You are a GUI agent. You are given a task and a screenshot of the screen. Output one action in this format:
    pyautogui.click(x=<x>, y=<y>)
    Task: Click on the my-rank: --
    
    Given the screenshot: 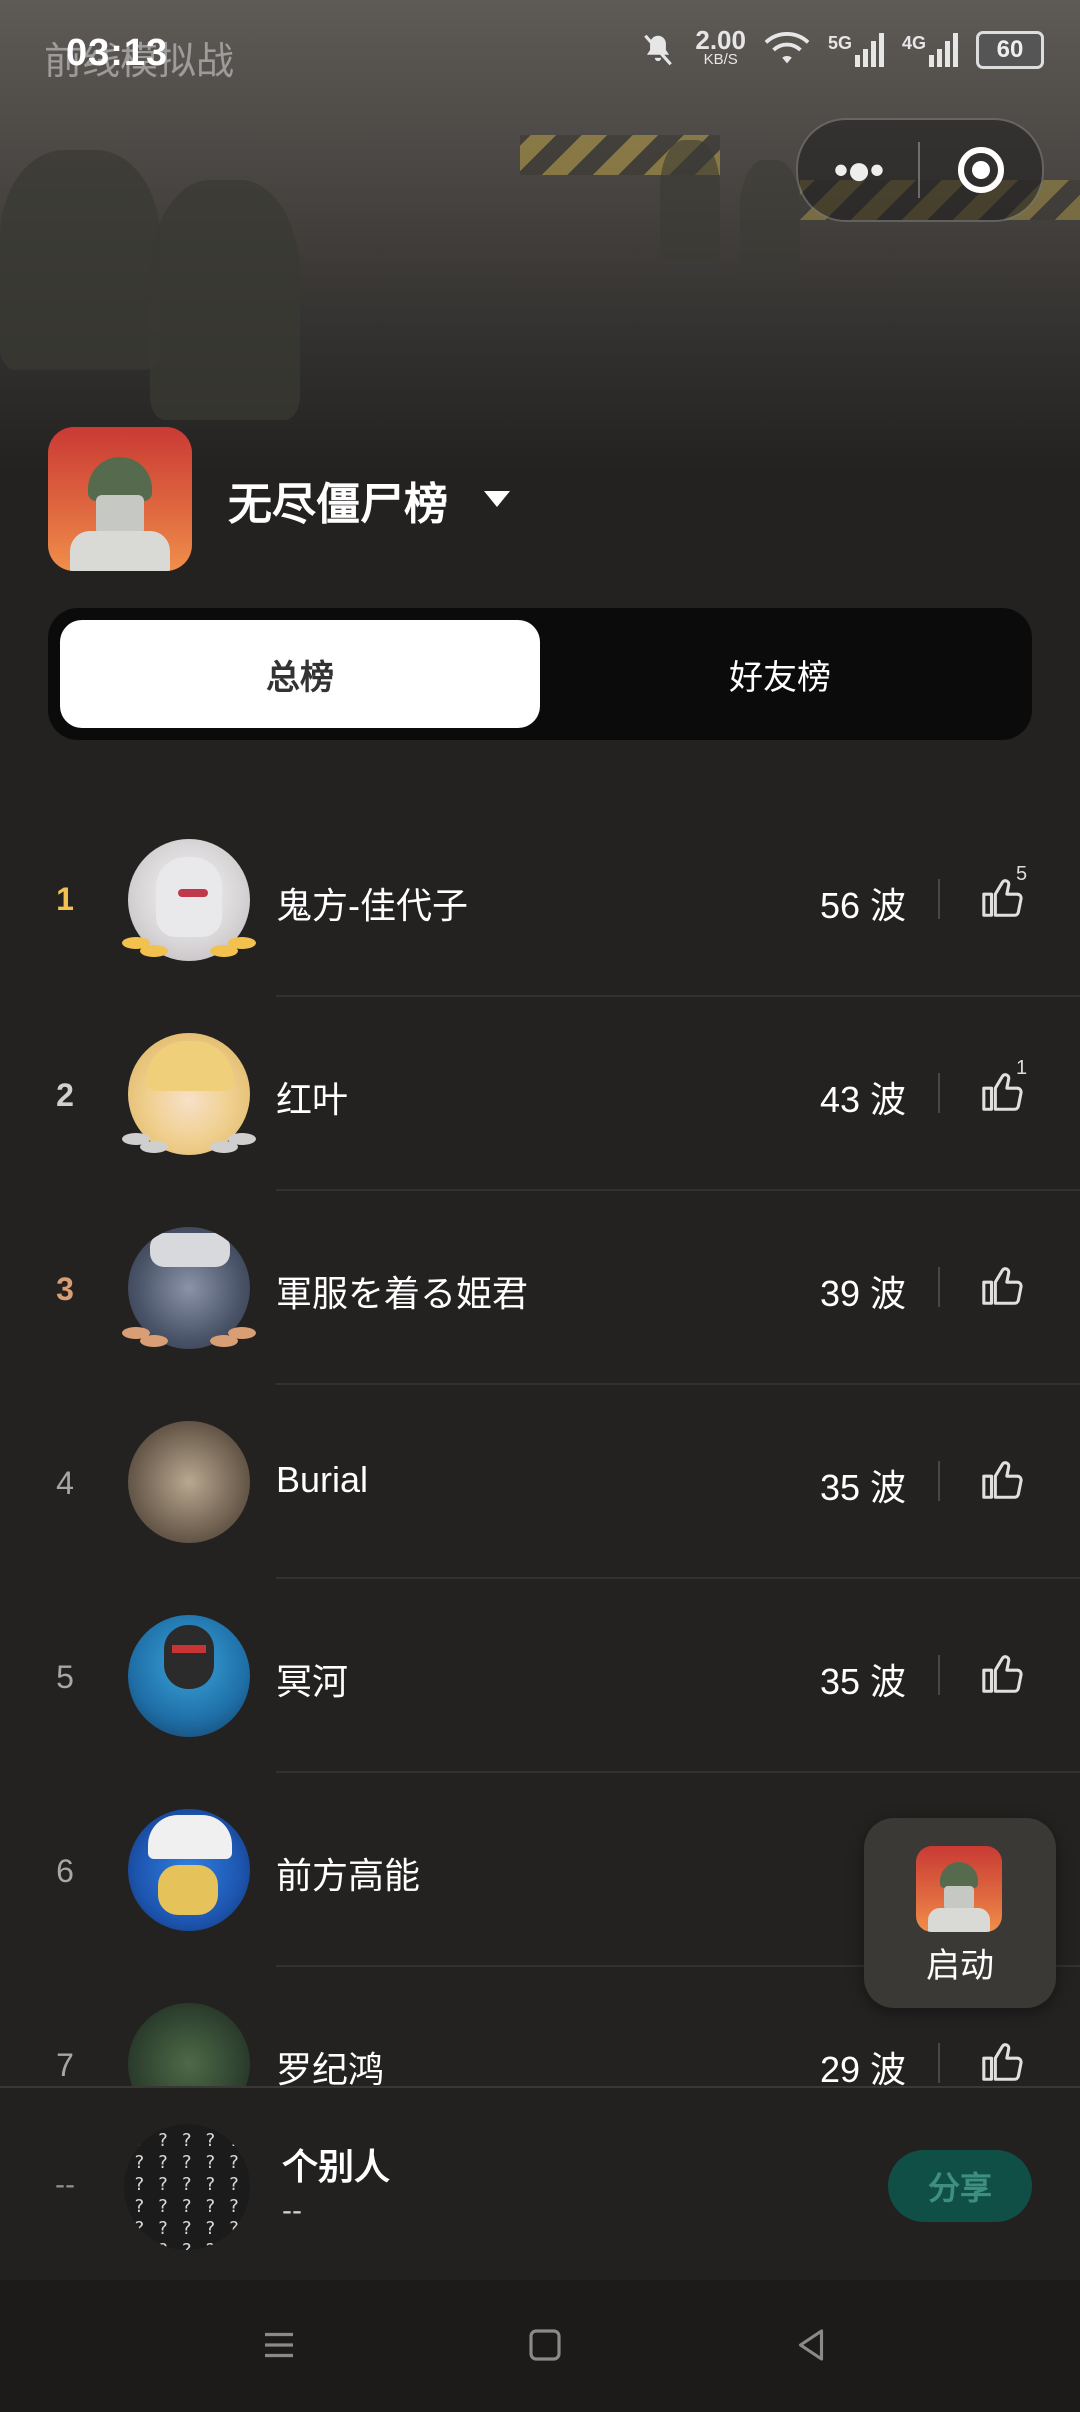 What is the action you would take?
    pyautogui.click(x=65, y=2184)
    